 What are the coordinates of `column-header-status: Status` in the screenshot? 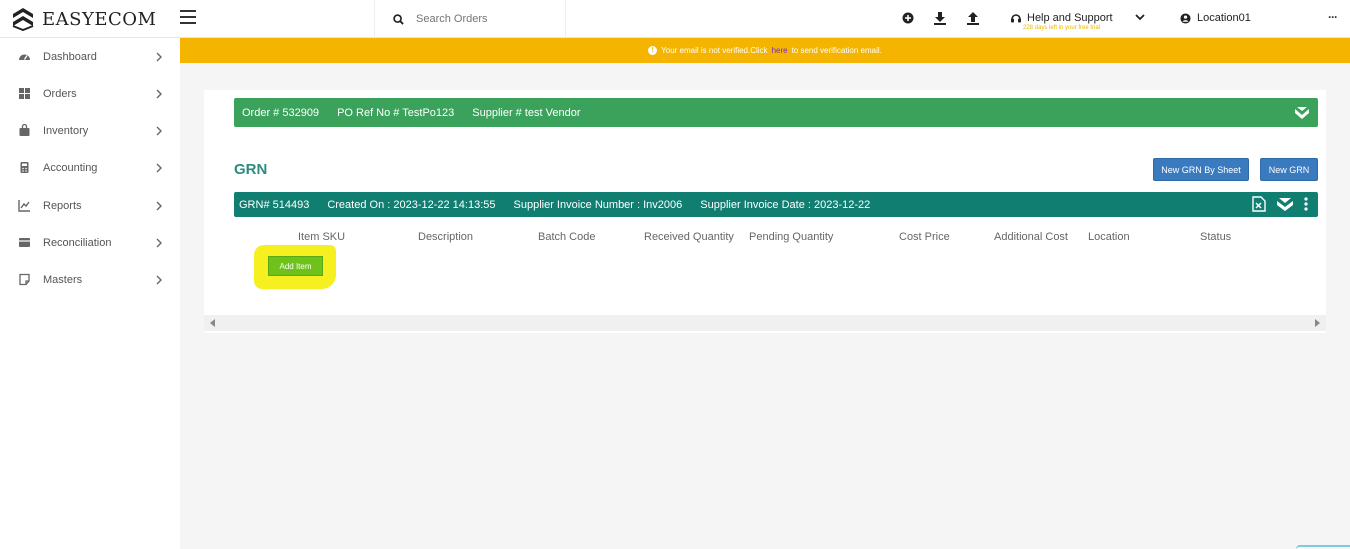 It's located at (1216, 237).